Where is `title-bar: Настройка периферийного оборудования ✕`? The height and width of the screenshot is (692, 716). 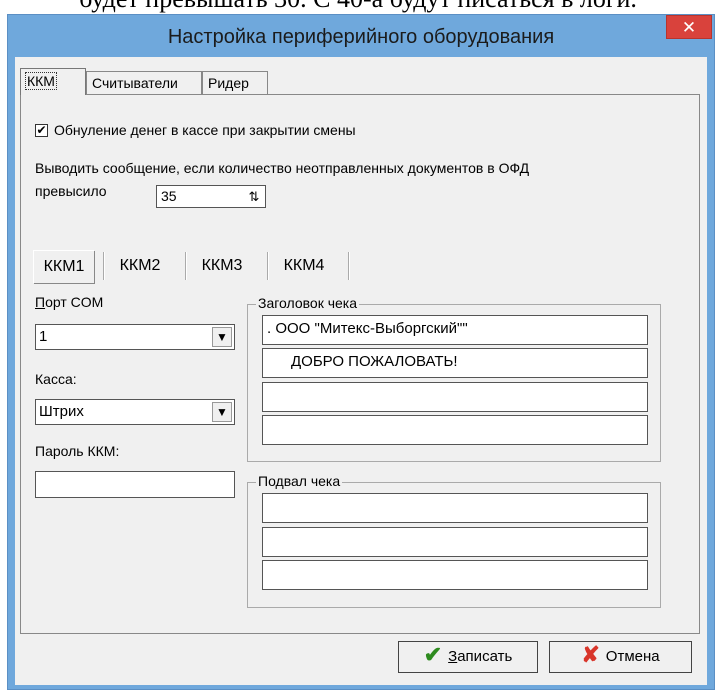
title-bar: Настройка периферийного оборудования ✕ is located at coordinates (361, 36).